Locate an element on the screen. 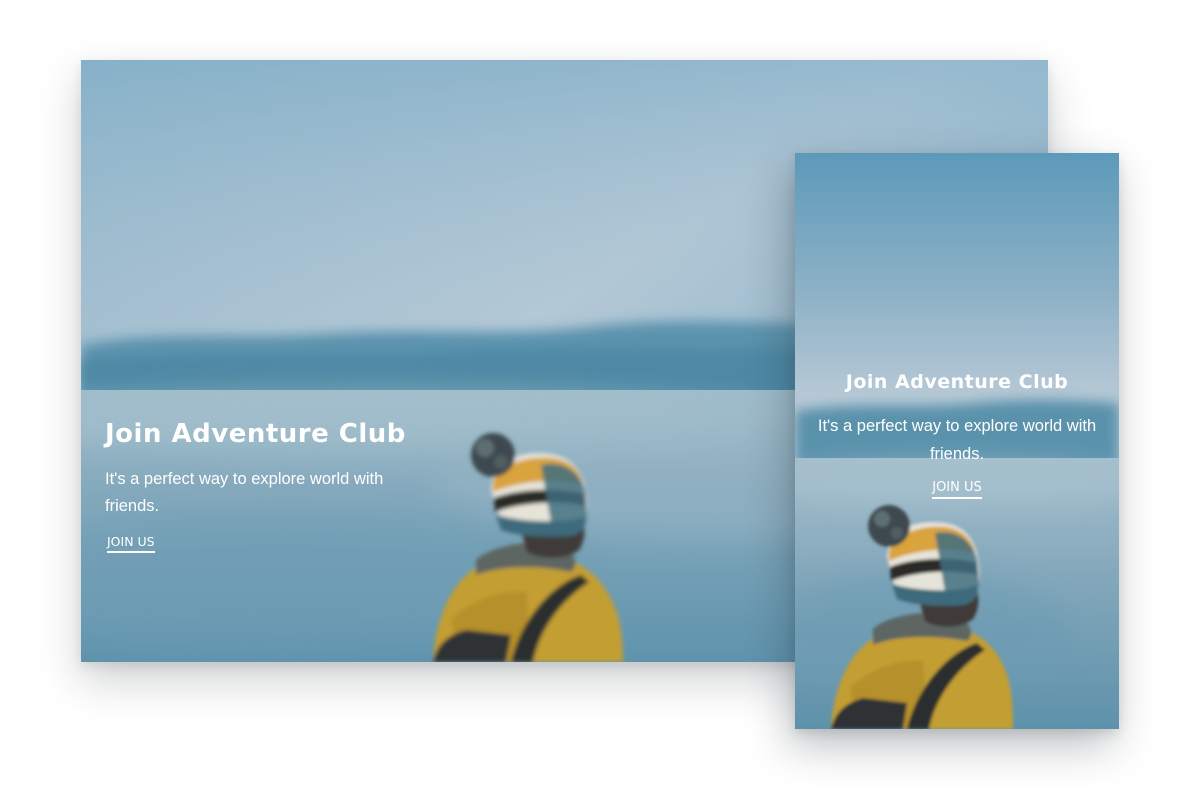 Image resolution: width=1200 pixels, height=789 pixels. mobile-join-us-link: JOIN US is located at coordinates (957, 489).